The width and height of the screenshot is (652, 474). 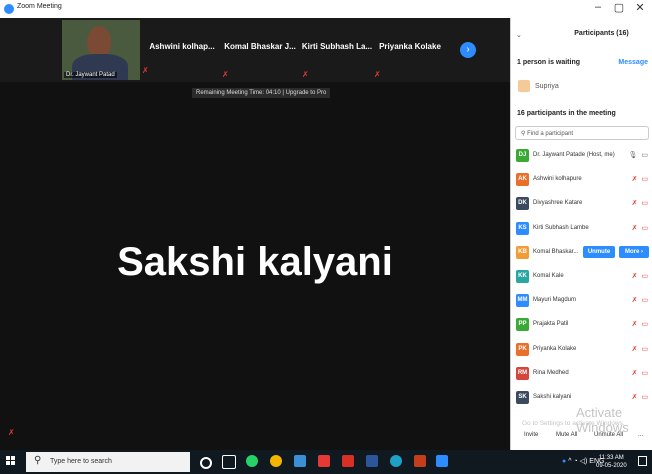 I want to click on thumb-tile: Komal Bhaskar J... ✗, so click(x=260, y=51).